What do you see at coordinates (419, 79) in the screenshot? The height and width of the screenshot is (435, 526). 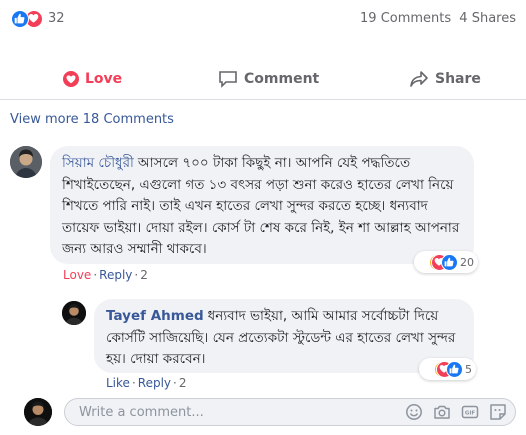 I see `share-icon` at bounding box center [419, 79].